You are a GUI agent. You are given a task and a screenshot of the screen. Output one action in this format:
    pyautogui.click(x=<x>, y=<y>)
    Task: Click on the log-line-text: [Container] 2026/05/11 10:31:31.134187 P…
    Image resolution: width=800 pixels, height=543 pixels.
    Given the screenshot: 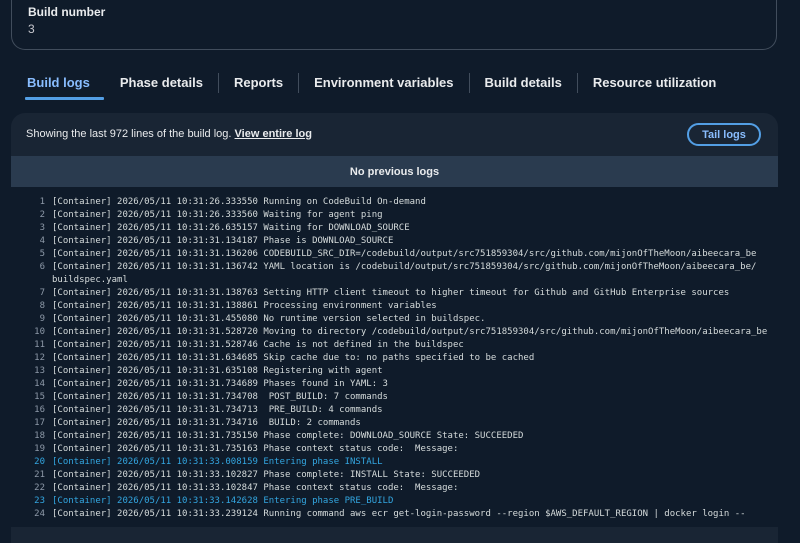 What is the action you would take?
    pyautogui.click(x=223, y=241)
    